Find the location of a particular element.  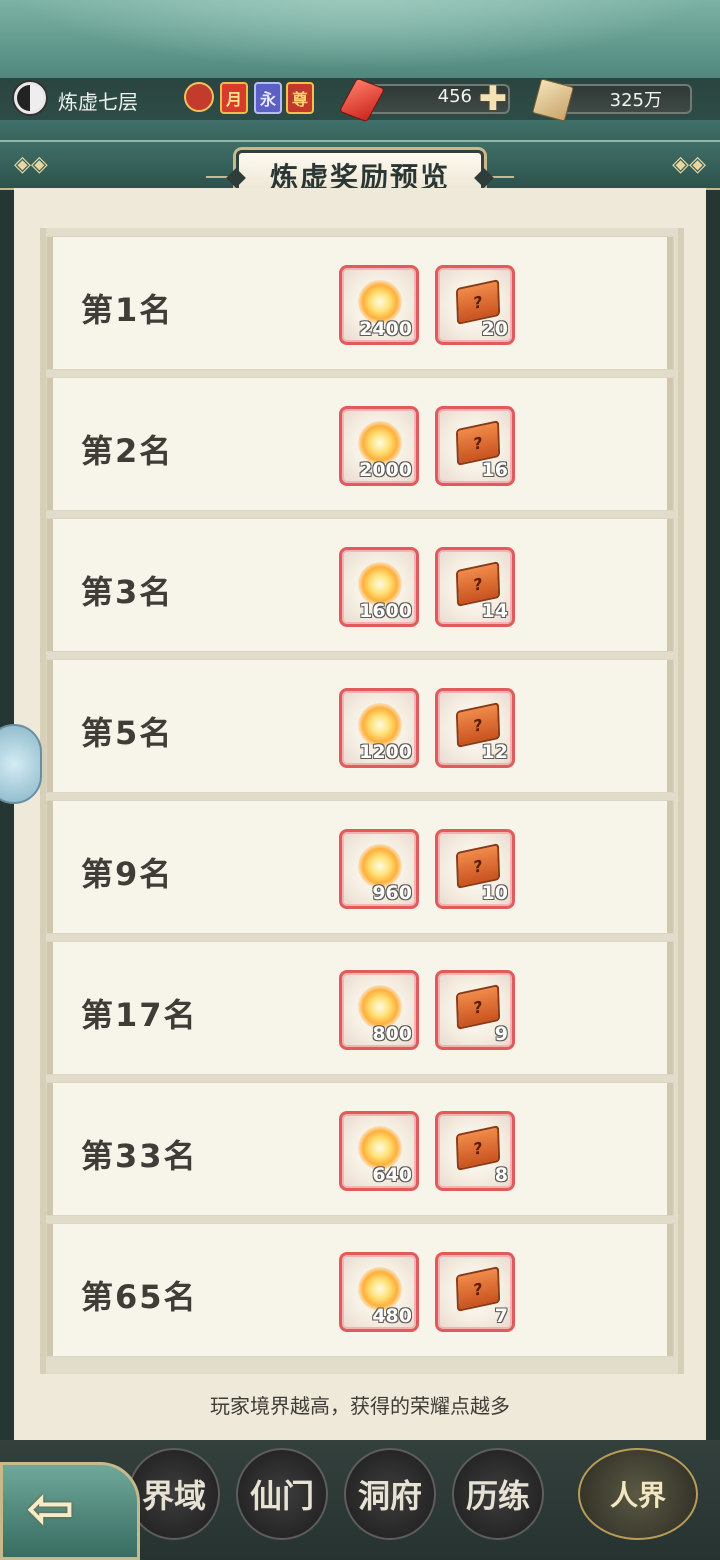

reward-row: 第2名 2000 ? 16 is located at coordinates (360, 444).